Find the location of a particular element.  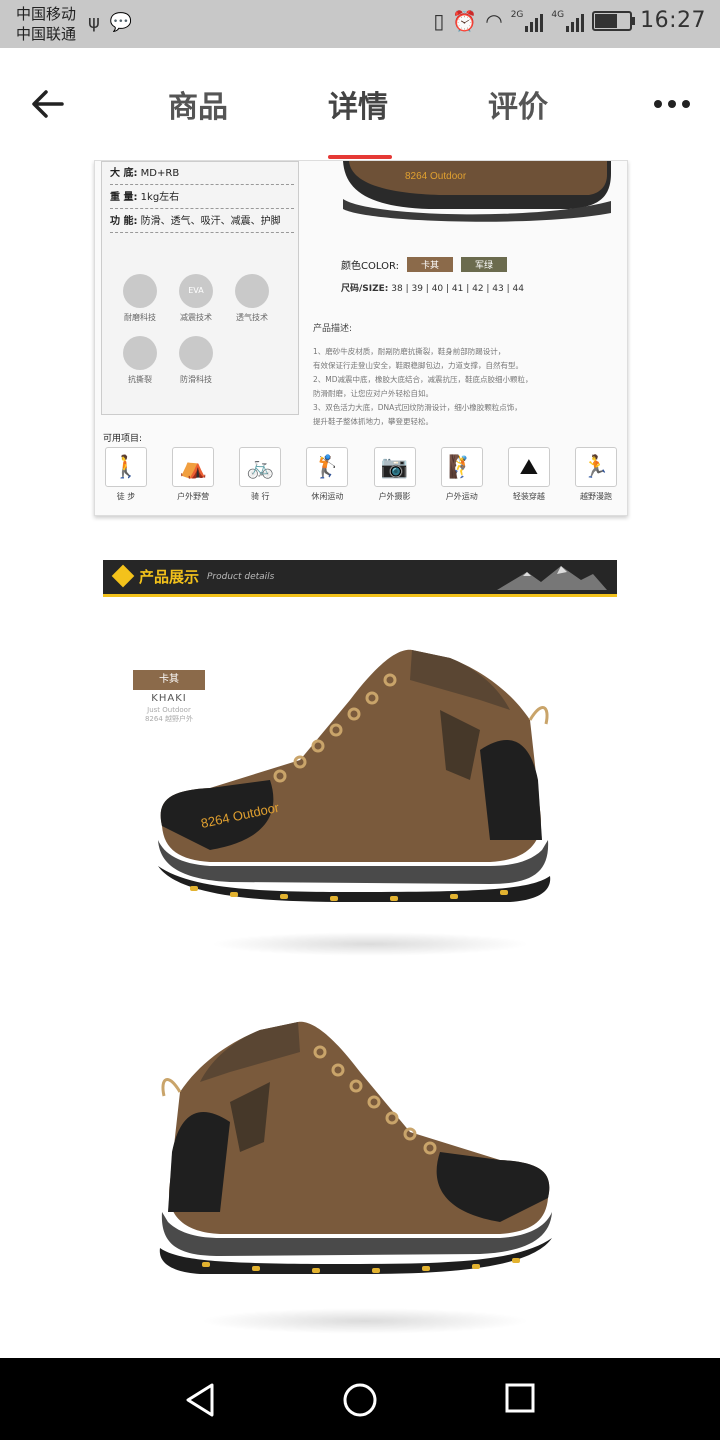

activity-trailrun: 🏃 越野漫跑 is located at coordinates (596, 474).